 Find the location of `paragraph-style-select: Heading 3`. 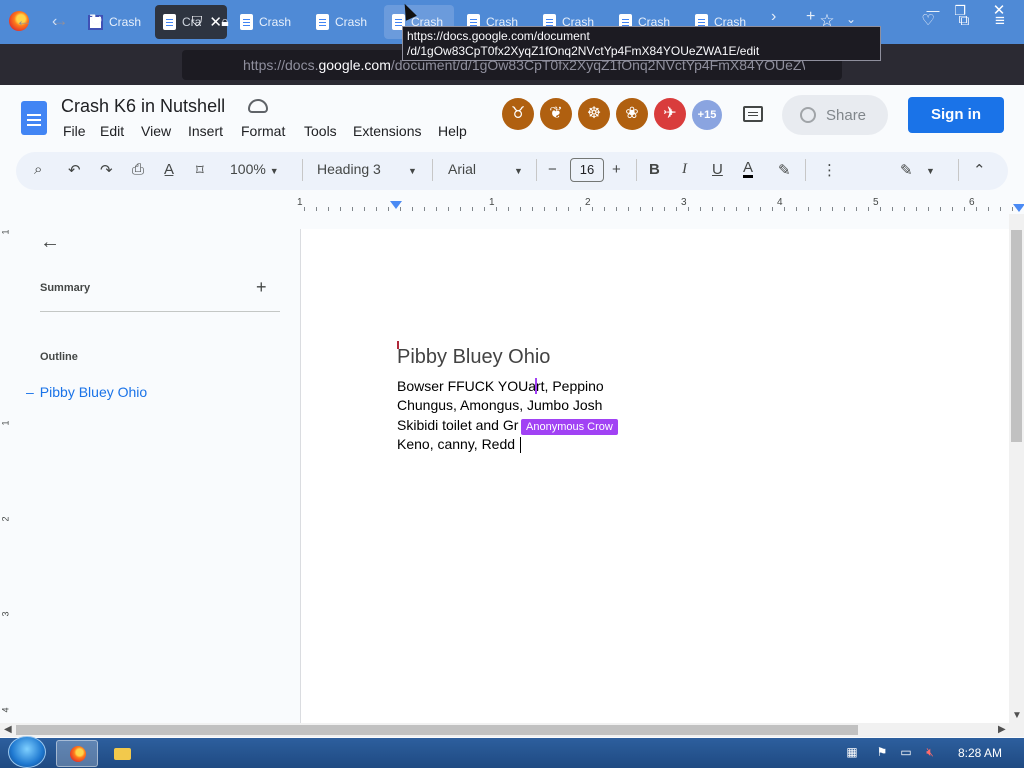

paragraph-style-select: Heading 3 is located at coordinates (349, 169).